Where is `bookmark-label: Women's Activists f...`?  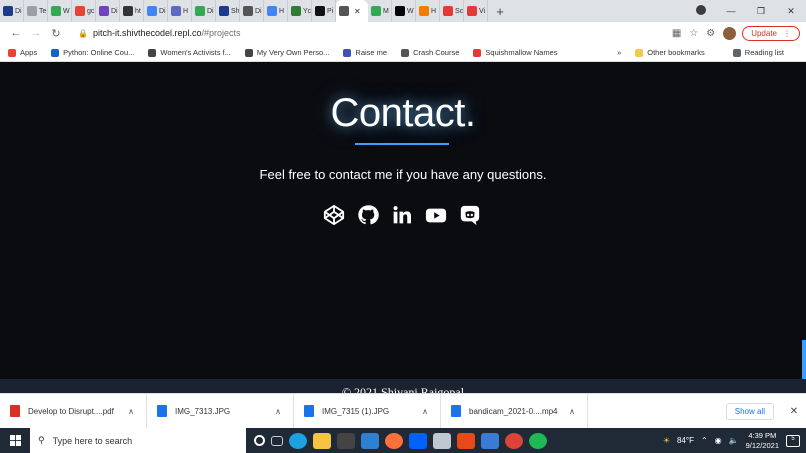 bookmark-label: Women's Activists f... is located at coordinates (195, 52).